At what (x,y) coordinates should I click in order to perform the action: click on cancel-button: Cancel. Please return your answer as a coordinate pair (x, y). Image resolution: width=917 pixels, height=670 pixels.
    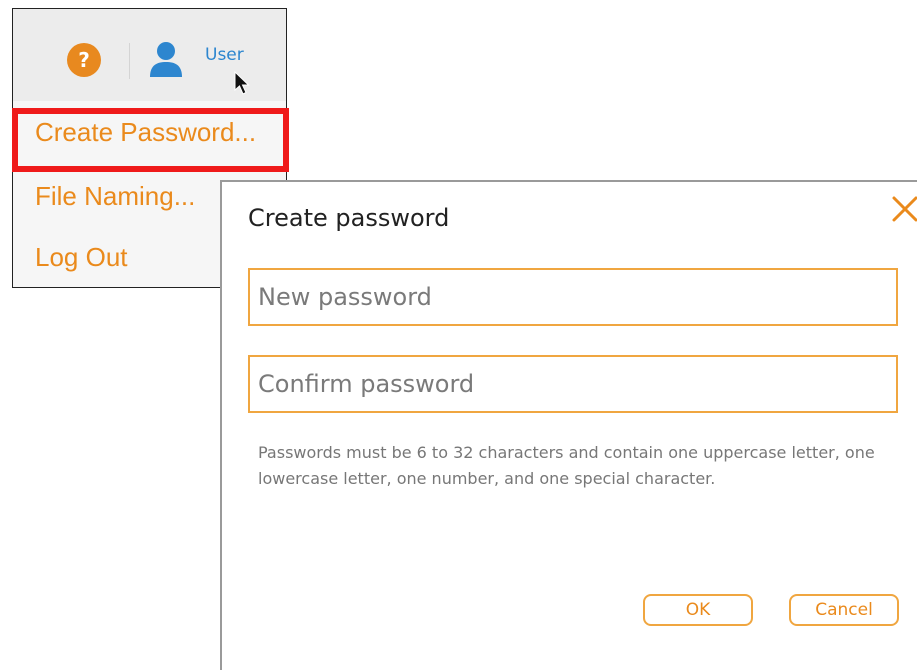
    Looking at the image, I should click on (844, 610).